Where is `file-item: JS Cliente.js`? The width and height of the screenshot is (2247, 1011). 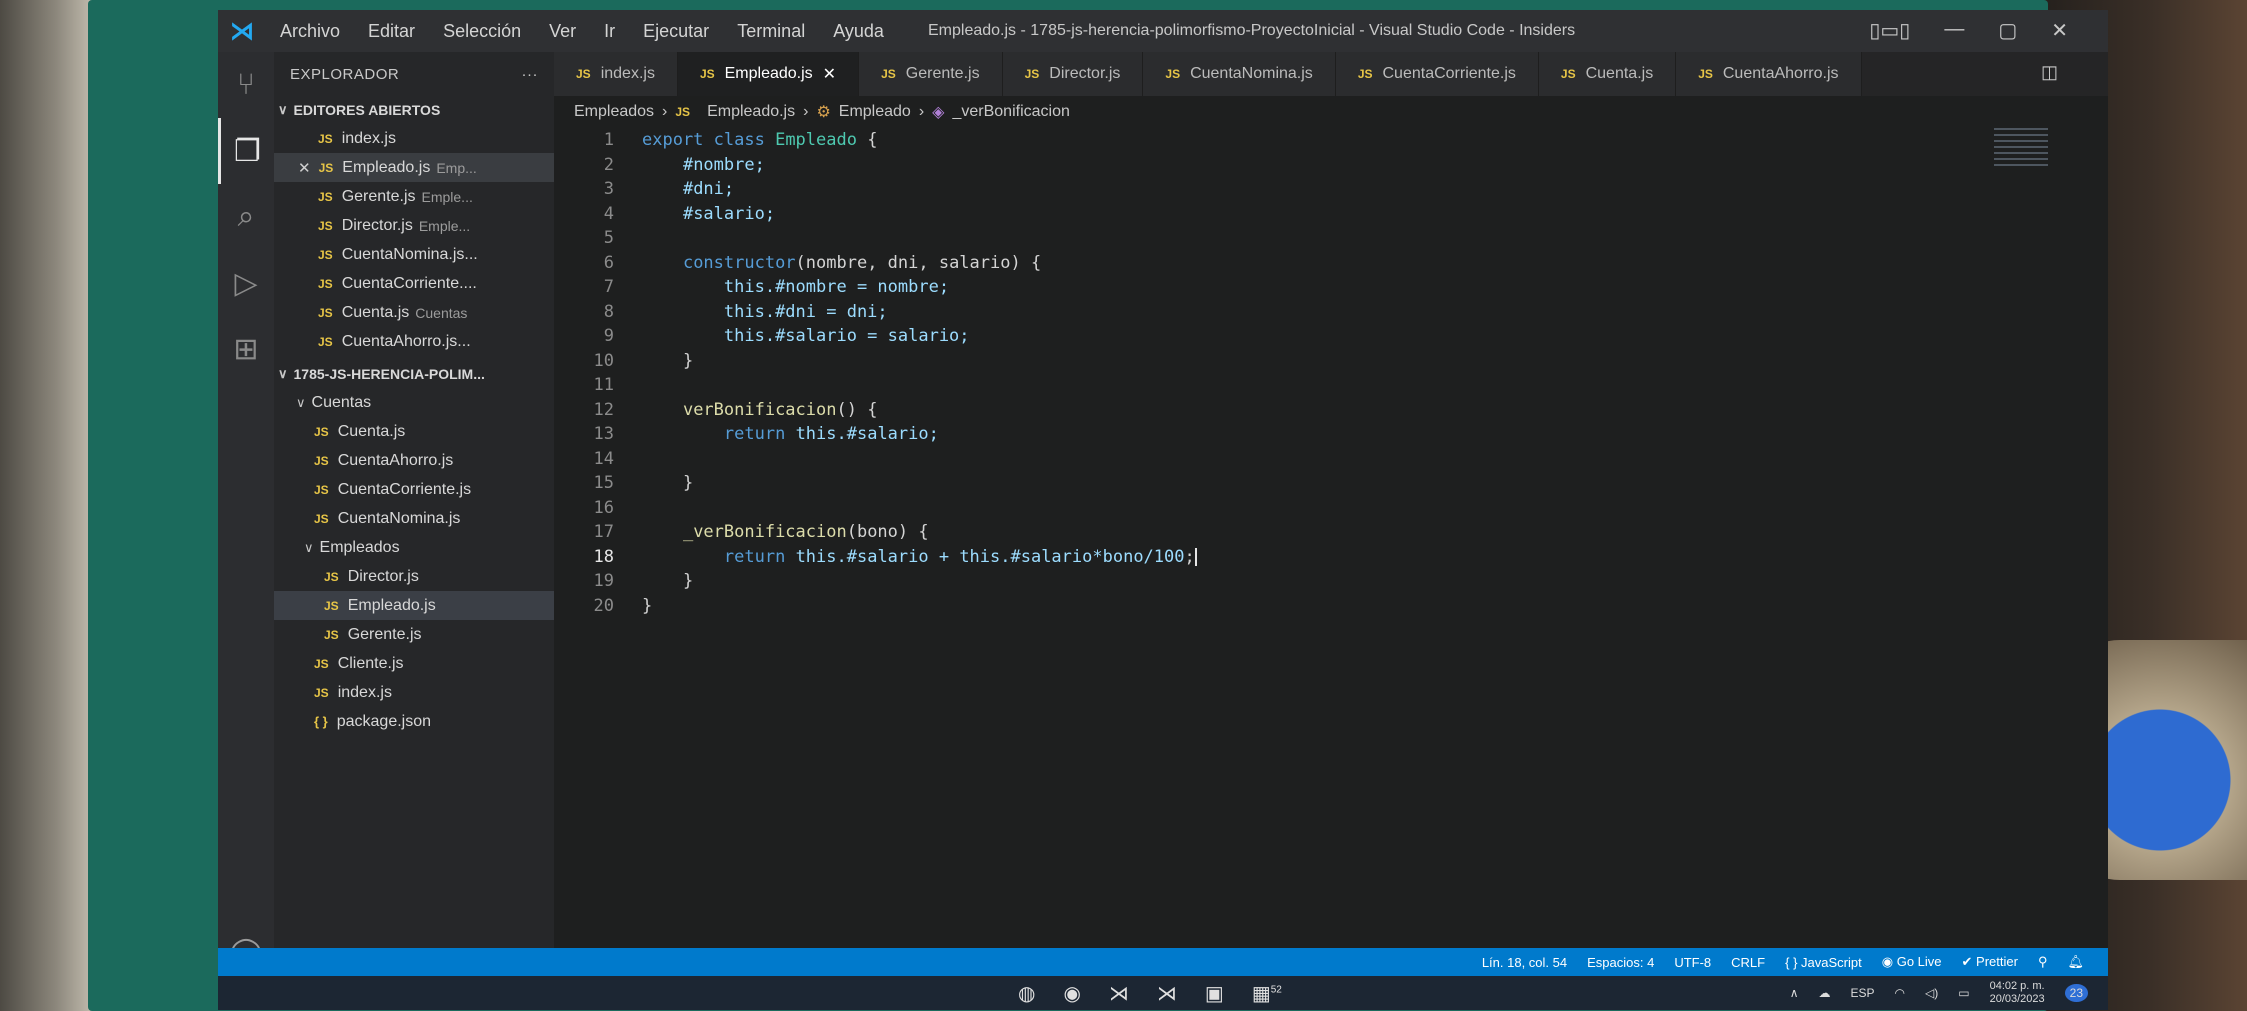
file-item: JS Cliente.js is located at coordinates (414, 663).